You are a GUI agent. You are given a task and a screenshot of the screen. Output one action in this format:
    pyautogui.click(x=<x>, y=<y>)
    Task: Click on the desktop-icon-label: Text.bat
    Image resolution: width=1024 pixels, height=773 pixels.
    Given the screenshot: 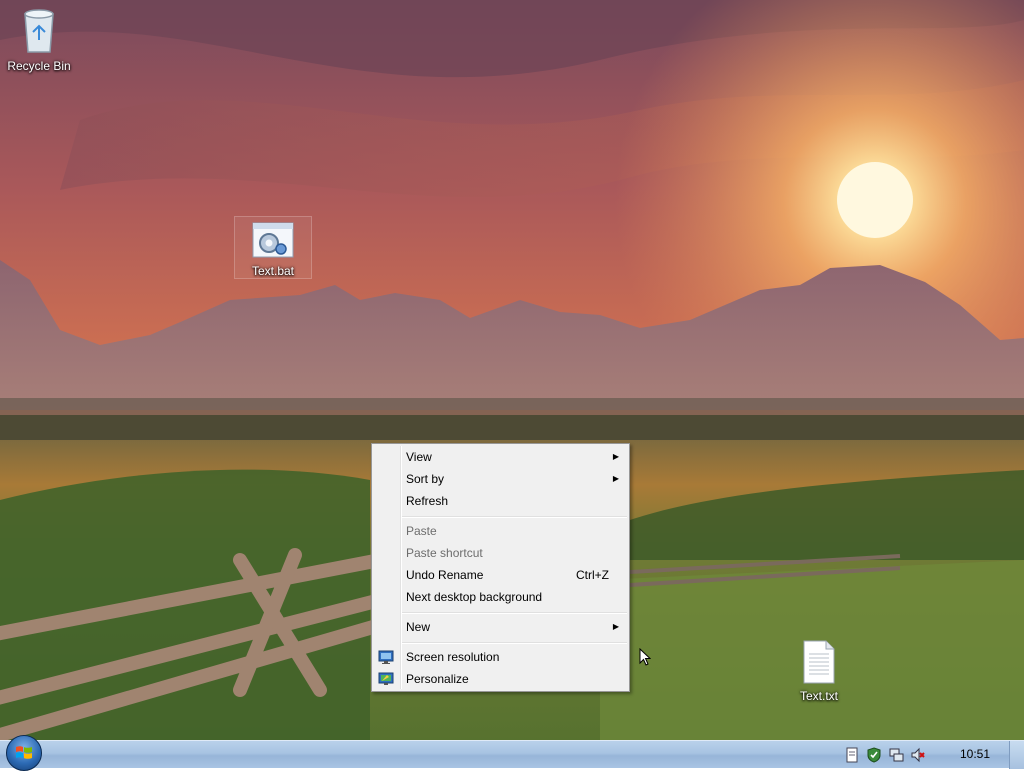 What is the action you would take?
    pyautogui.click(x=273, y=271)
    